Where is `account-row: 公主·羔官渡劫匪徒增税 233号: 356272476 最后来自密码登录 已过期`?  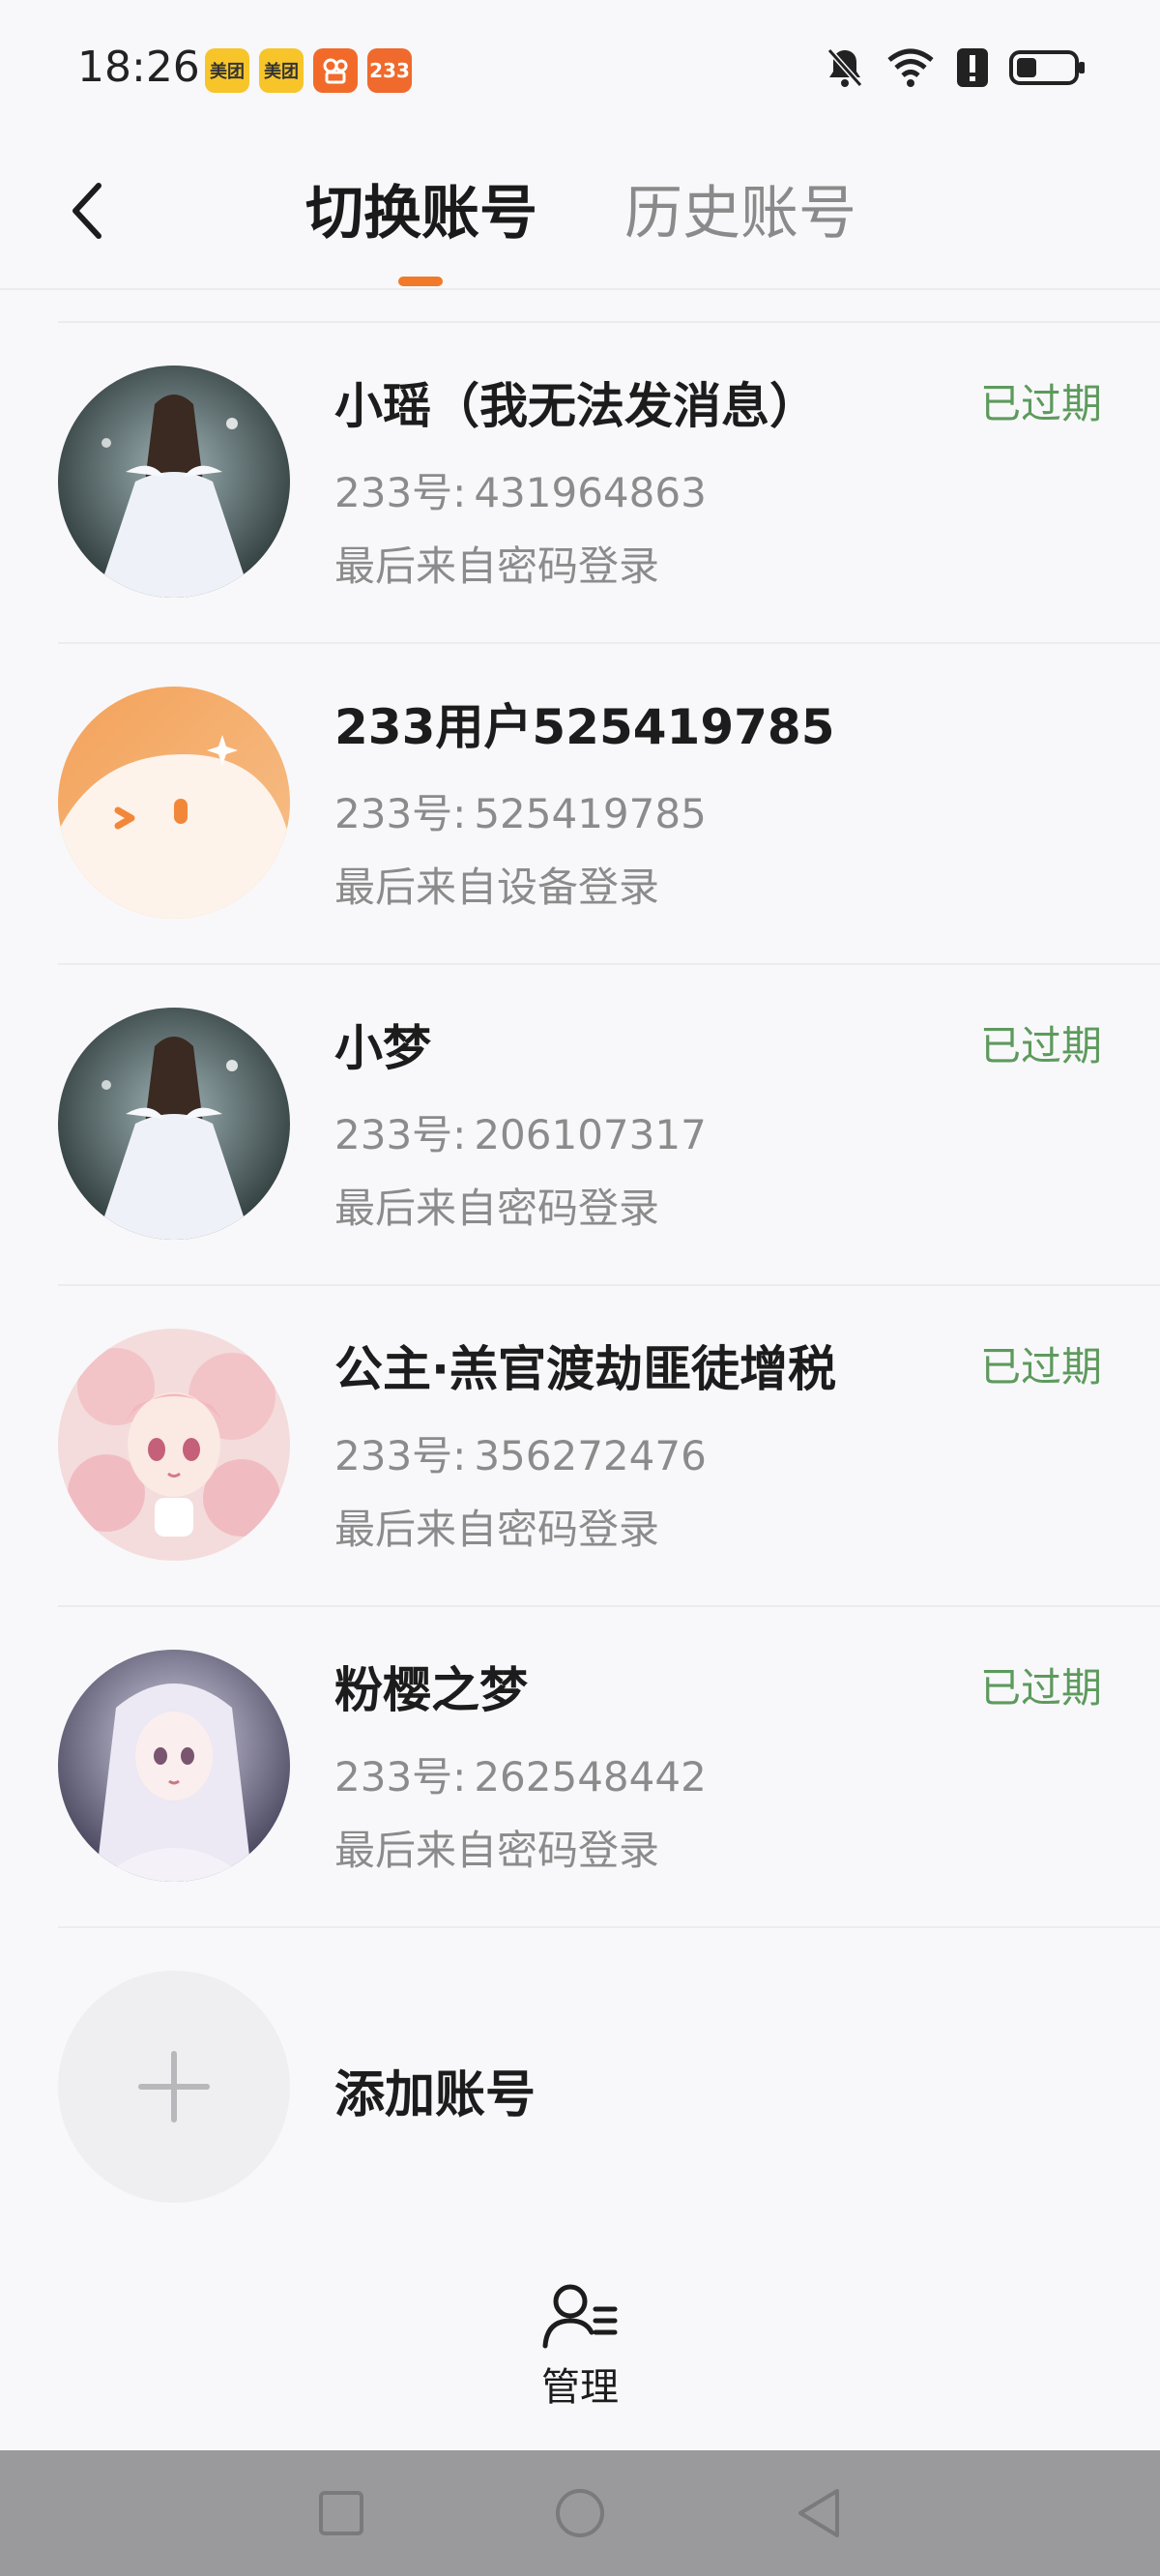 account-row: 公主·羔官渡劫匪徒增税 233号: 356272476 最后来自密码登录 已过期 is located at coordinates (609, 1446).